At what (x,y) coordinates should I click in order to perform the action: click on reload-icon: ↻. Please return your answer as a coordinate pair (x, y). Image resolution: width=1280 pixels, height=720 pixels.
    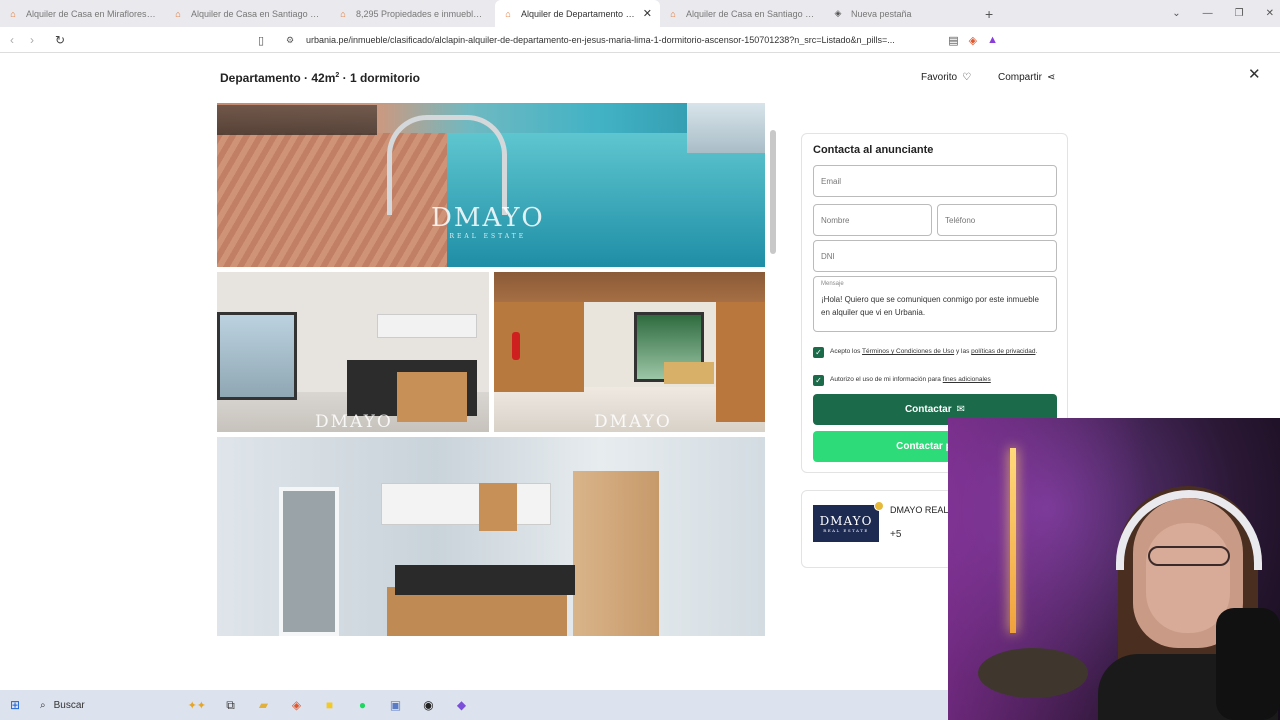
    Looking at the image, I should click on (60, 40).